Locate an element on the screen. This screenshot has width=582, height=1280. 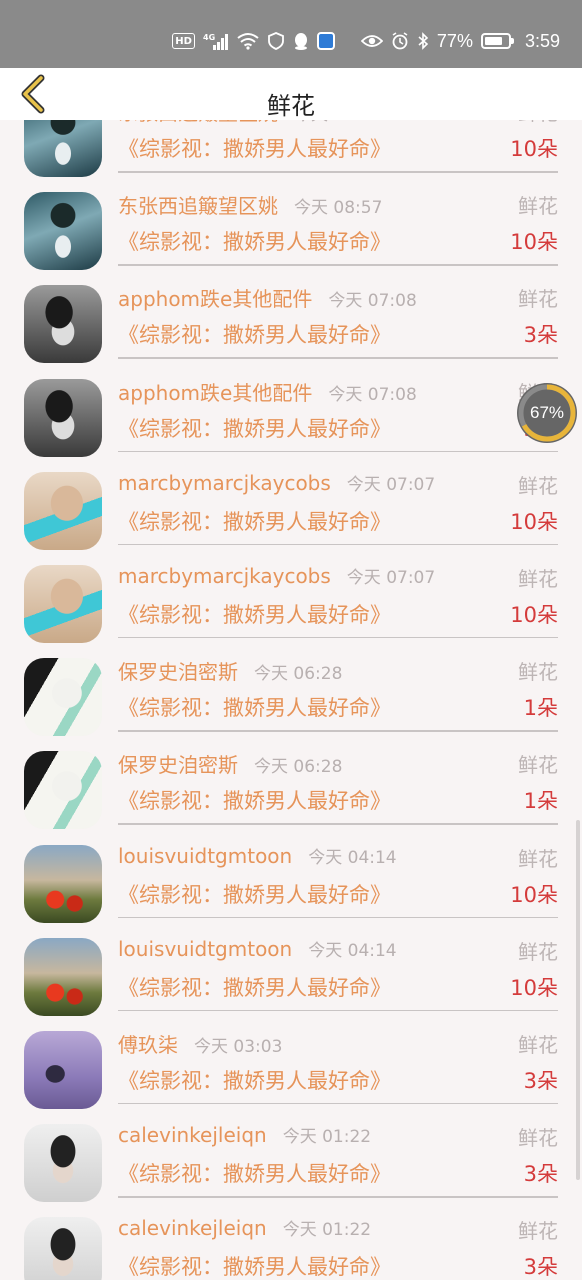
row-header: apphom跌e其他配件 今天 07:08 鲜花 is located at coordinates (338, 392).